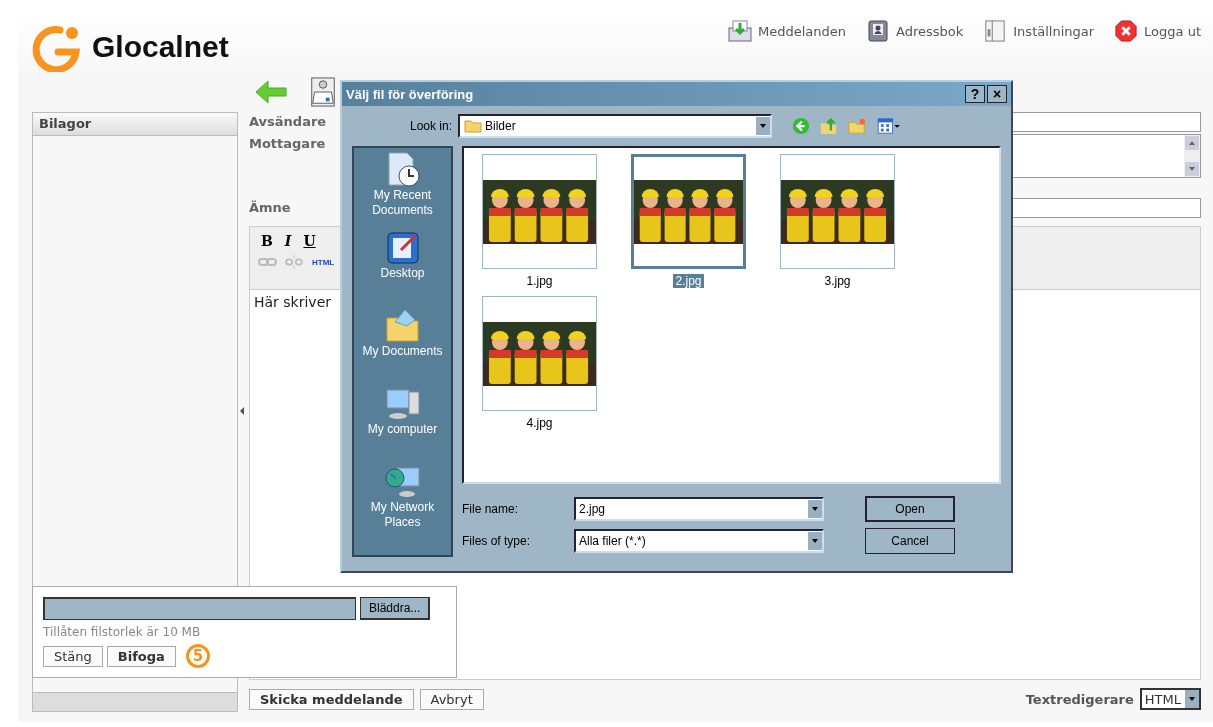 The height and width of the screenshot is (727, 1213). I want to click on help-button: ?, so click(975, 94).